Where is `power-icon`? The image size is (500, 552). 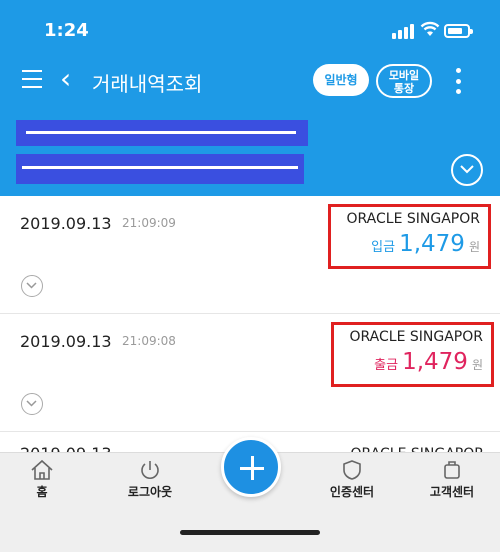
power-icon is located at coordinates (150, 470).